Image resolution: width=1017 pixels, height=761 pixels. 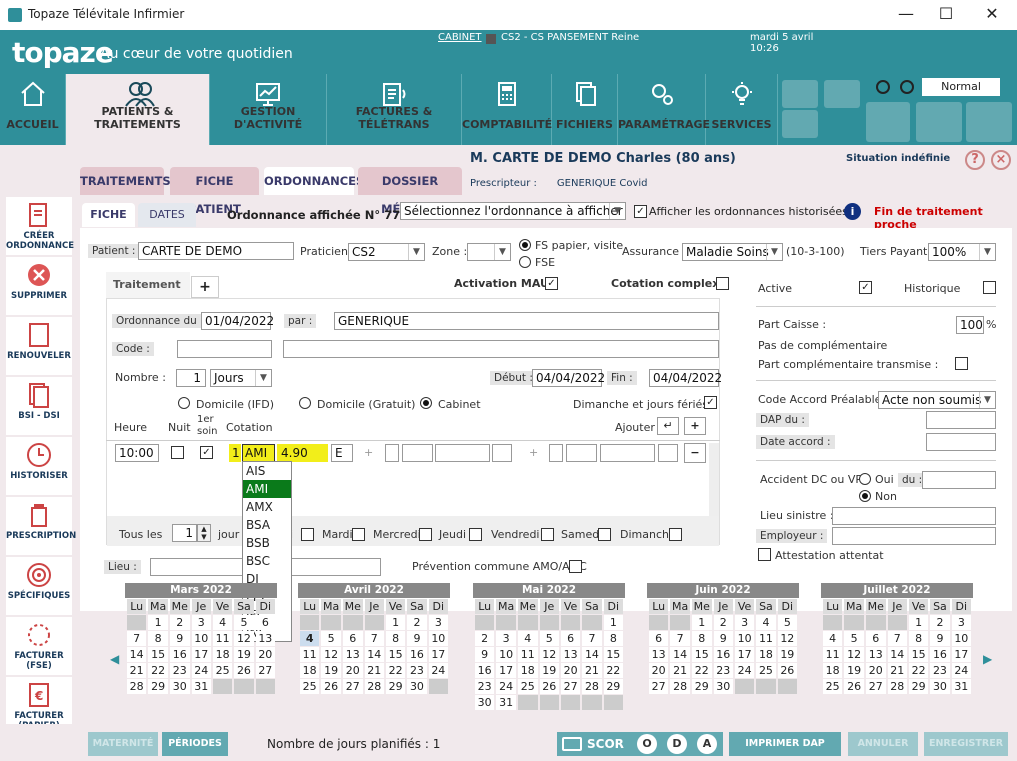 What do you see at coordinates (668, 426) in the screenshot?
I see `enter-icon: ↵` at bounding box center [668, 426].